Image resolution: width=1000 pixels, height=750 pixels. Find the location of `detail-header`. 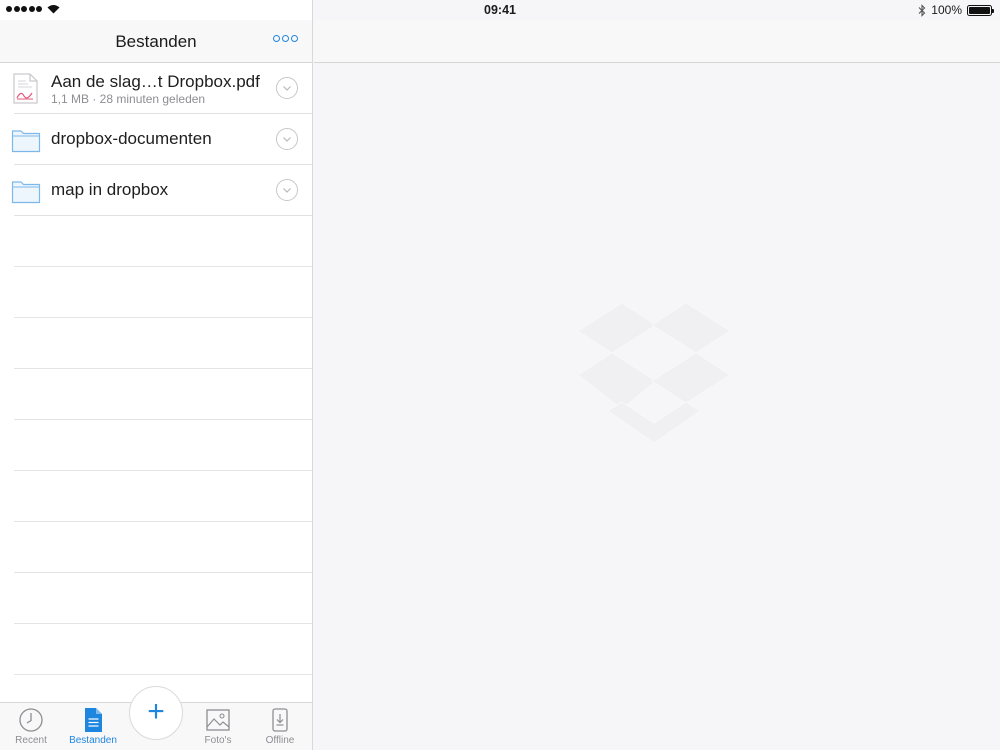

detail-header is located at coordinates (657, 41).